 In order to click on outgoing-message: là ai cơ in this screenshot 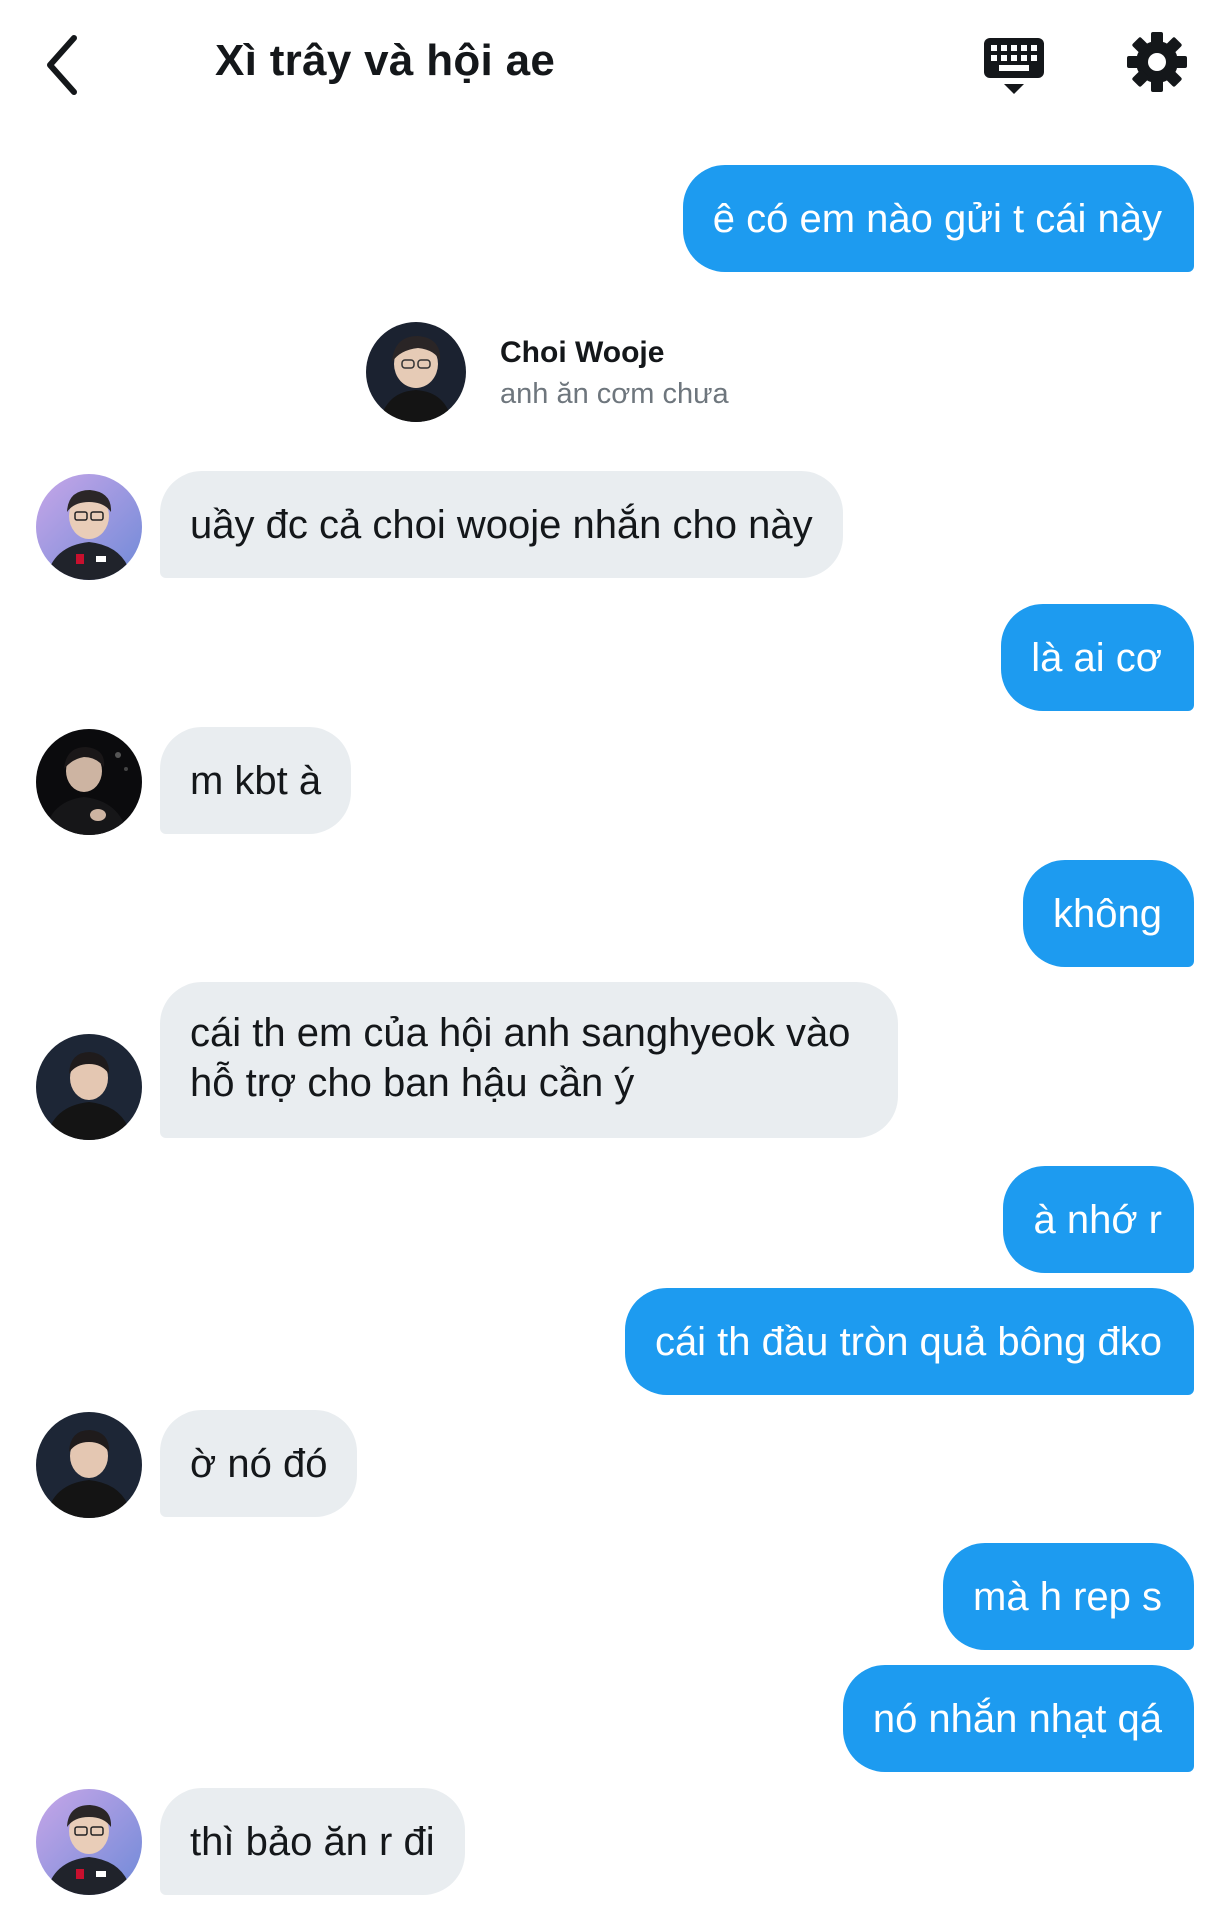, I will do `click(1097, 657)`.